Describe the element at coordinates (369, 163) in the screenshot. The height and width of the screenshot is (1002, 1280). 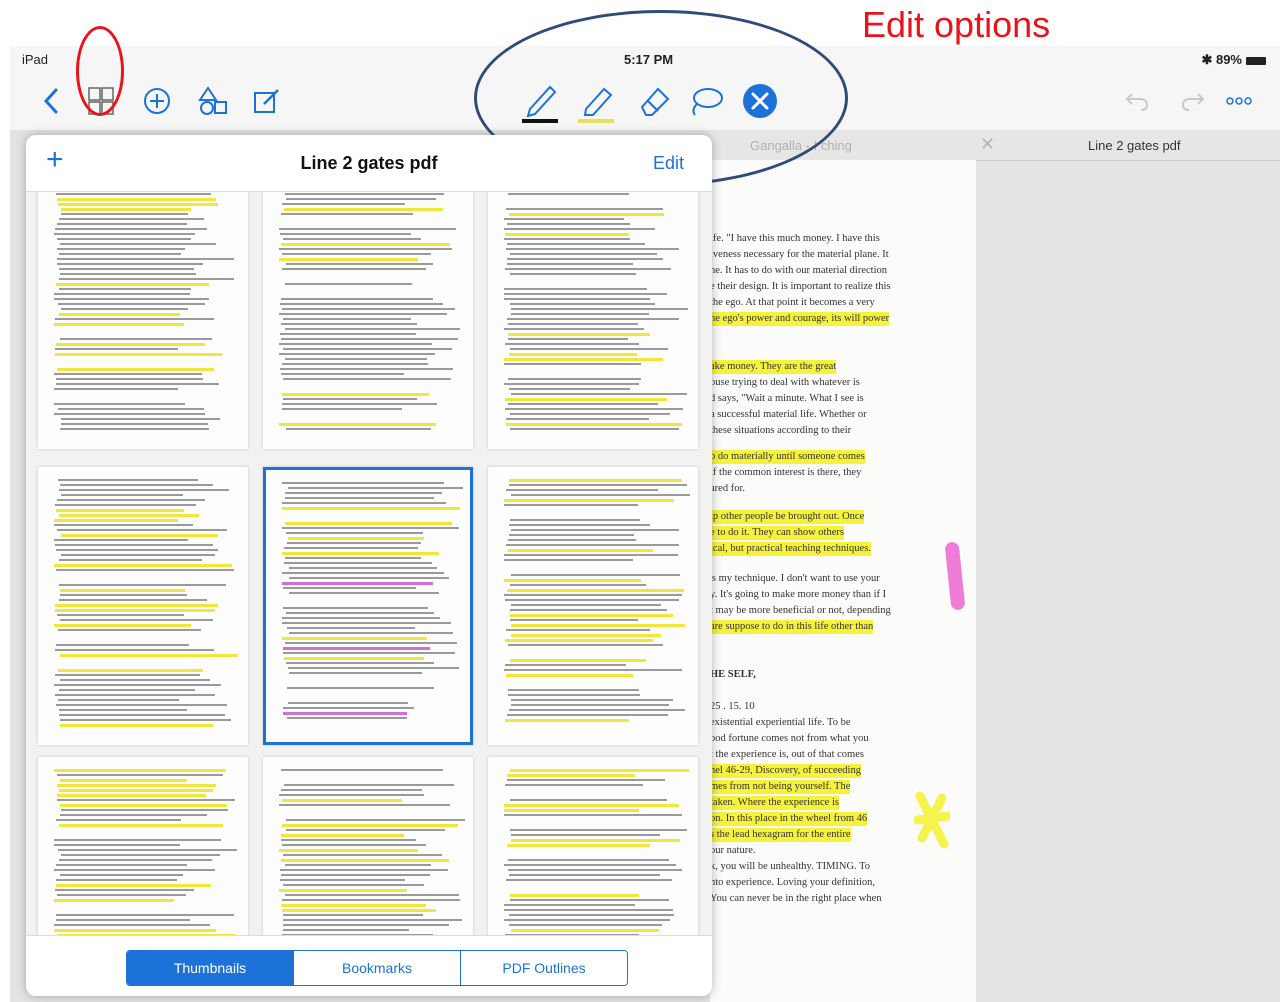
I see `popover-header: + Line 2 gates pdf Edit` at that location.